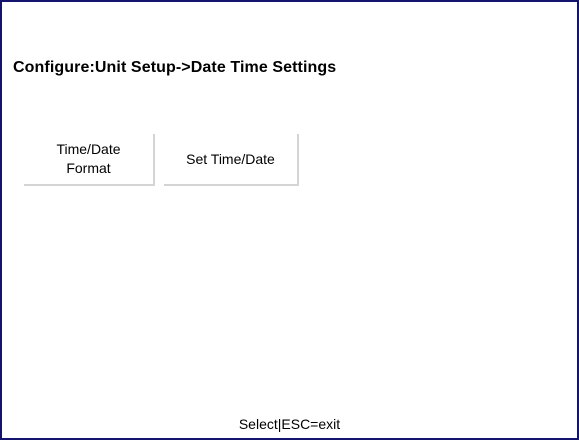 The height and width of the screenshot is (440, 579). Describe the element at coordinates (88, 168) in the screenshot. I see `time-date-format-label-line2: Format` at that location.